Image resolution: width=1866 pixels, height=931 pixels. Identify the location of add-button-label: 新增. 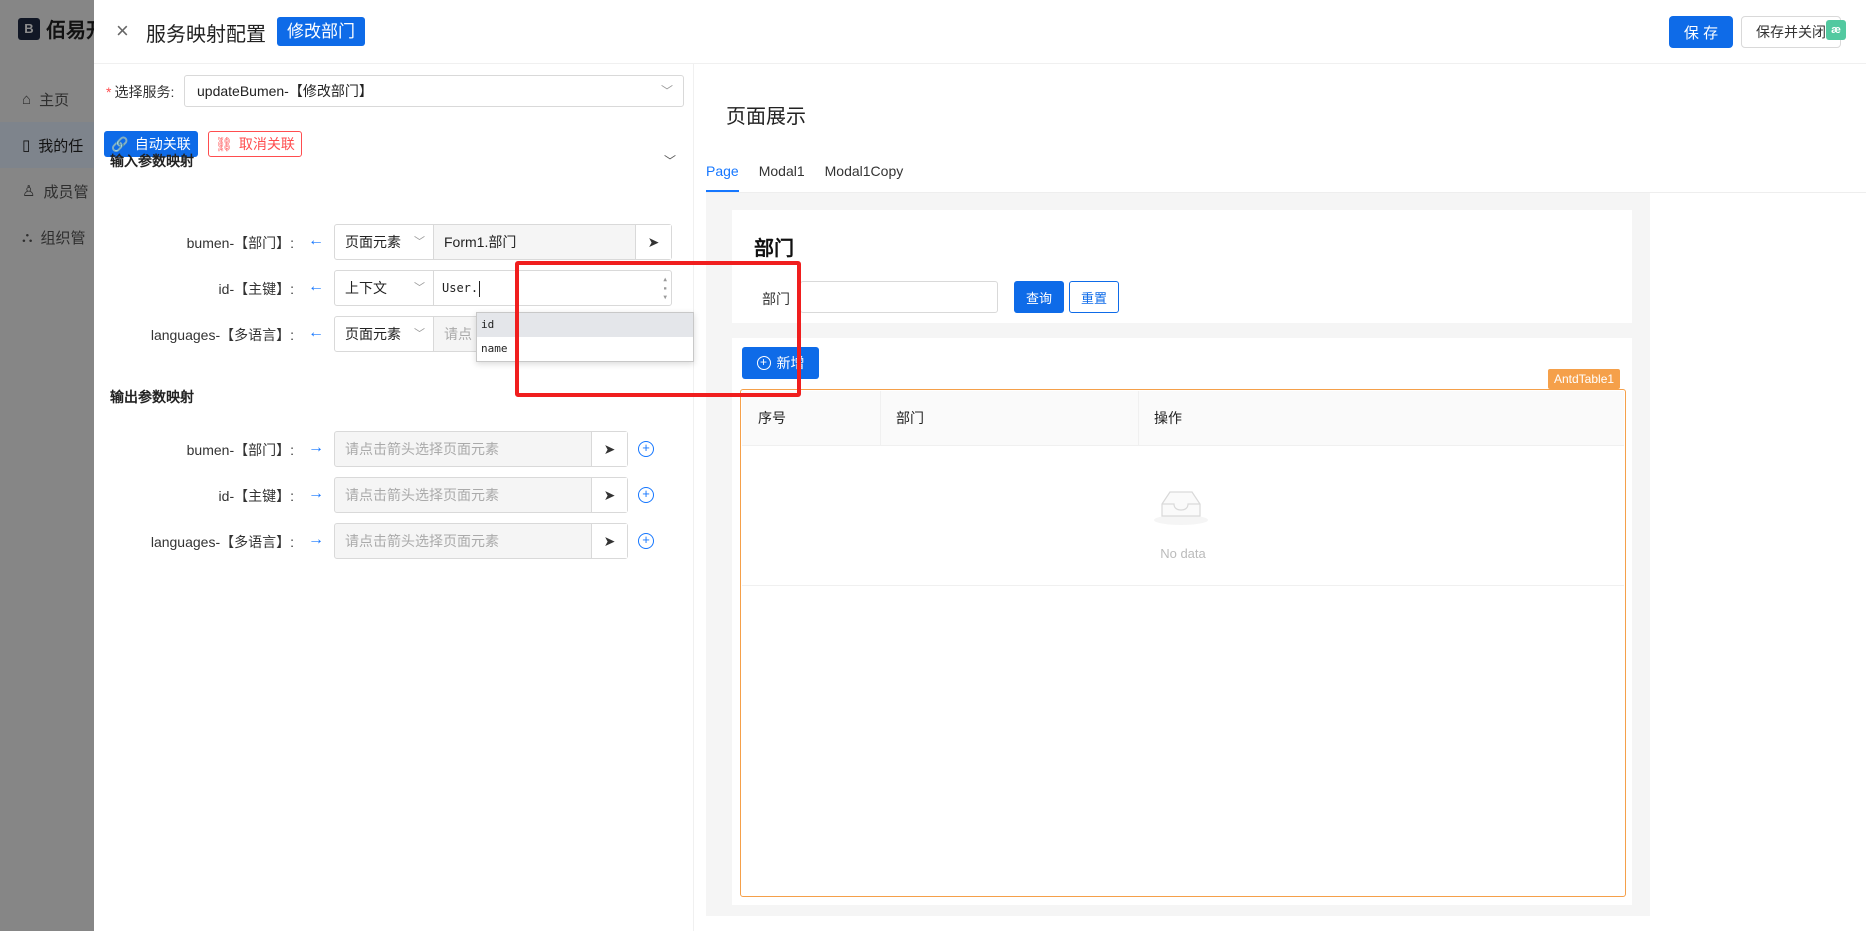
(790, 363).